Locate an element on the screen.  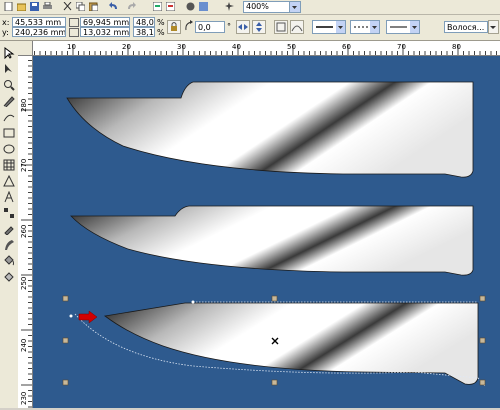
ruler-label: 270 is located at coordinates (24, 165).